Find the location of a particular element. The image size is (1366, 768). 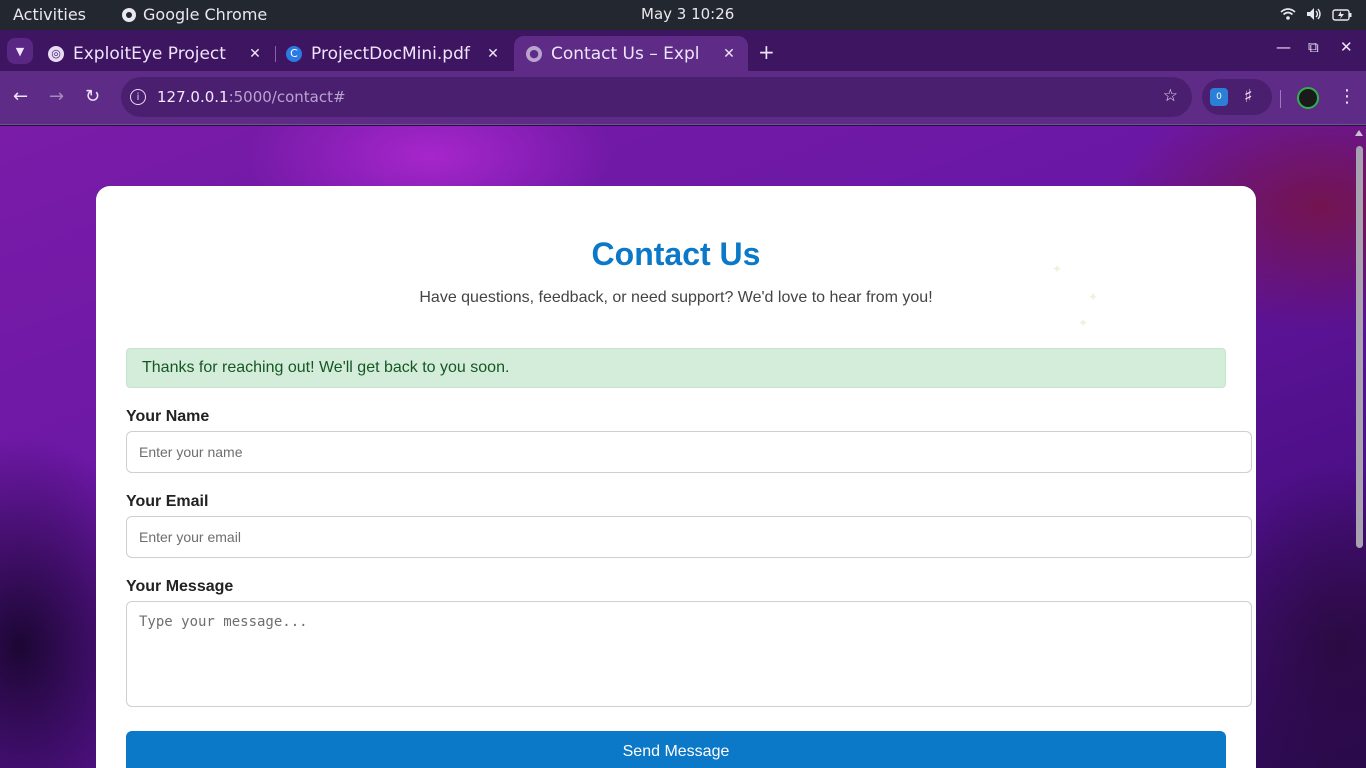

tab-search-button: ▼ is located at coordinates (20, 51).